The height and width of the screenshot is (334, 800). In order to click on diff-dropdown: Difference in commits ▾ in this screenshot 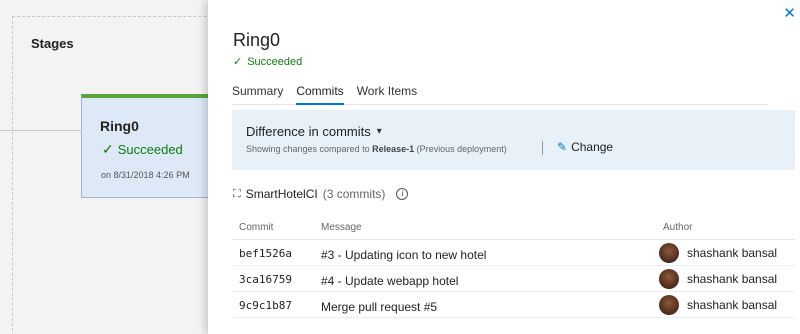, I will do `click(314, 131)`.